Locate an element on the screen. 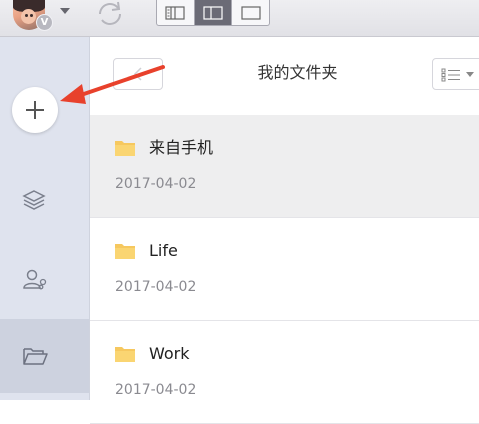 This screenshot has height=424, width=479. sync-icon is located at coordinates (110, 14).